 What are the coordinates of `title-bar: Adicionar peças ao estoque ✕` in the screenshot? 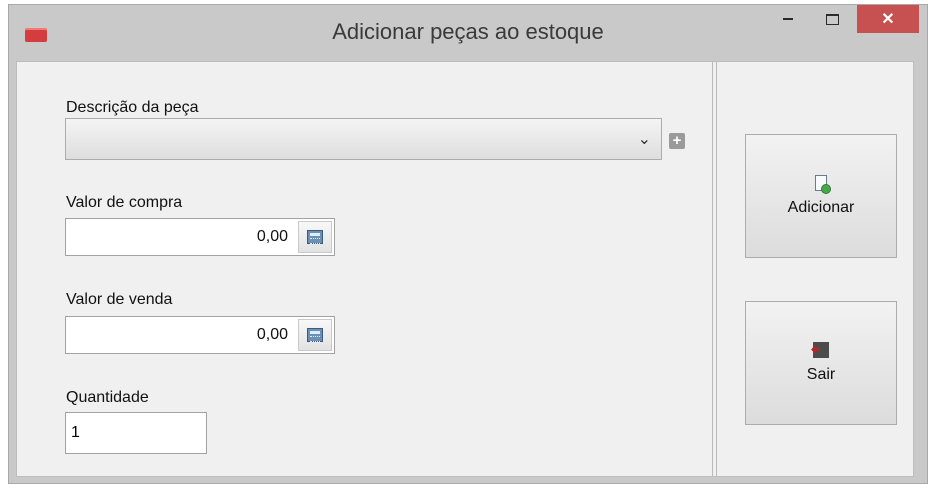 It's located at (468, 34).